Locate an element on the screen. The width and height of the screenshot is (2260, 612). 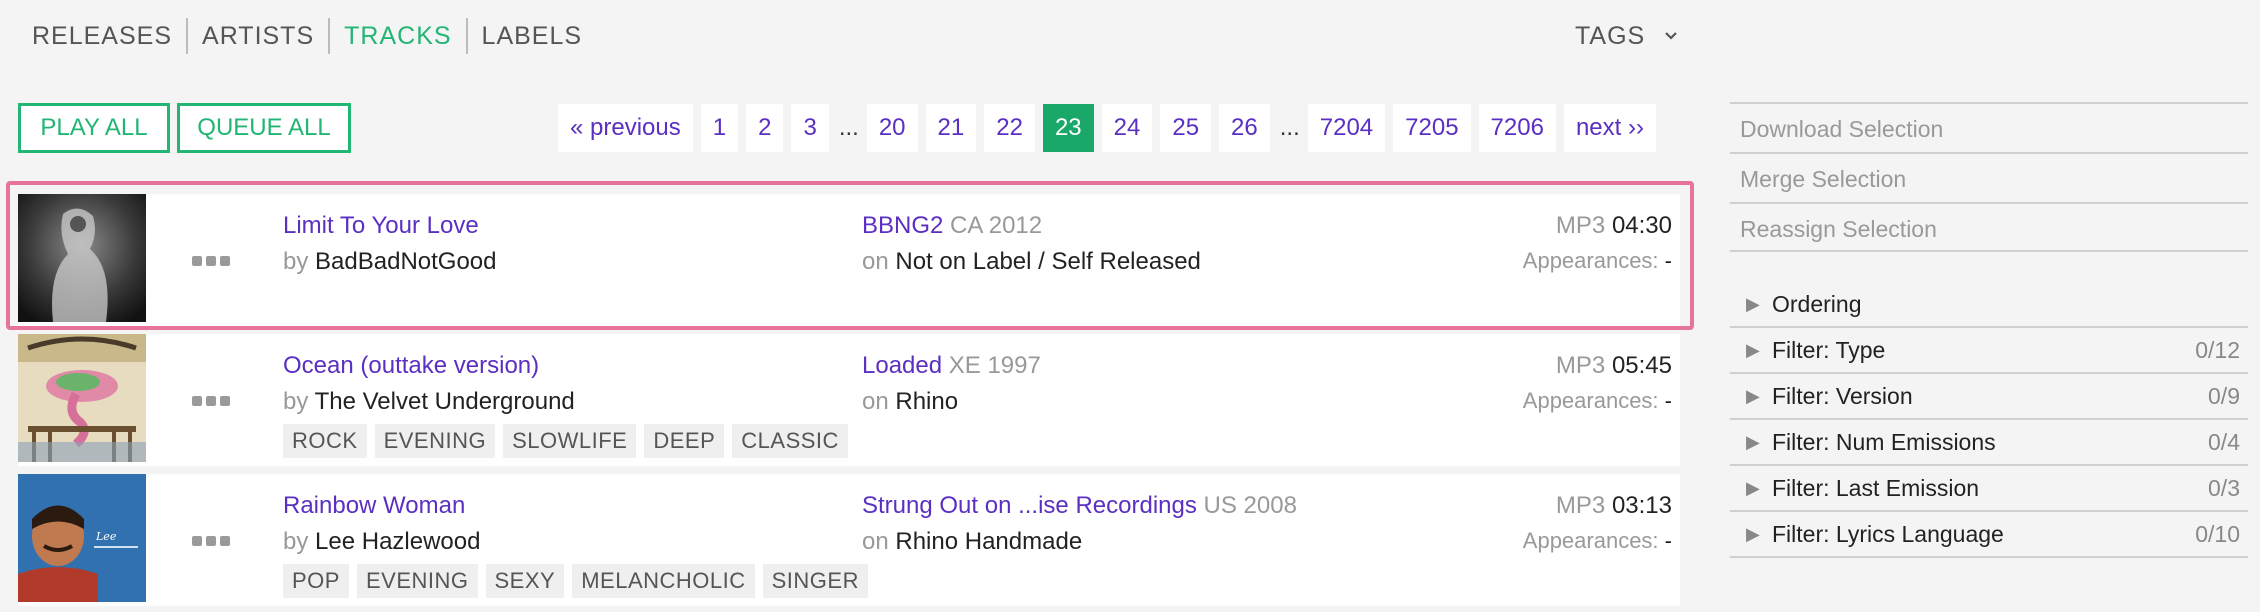
release-title: Loaded is located at coordinates (902, 365).